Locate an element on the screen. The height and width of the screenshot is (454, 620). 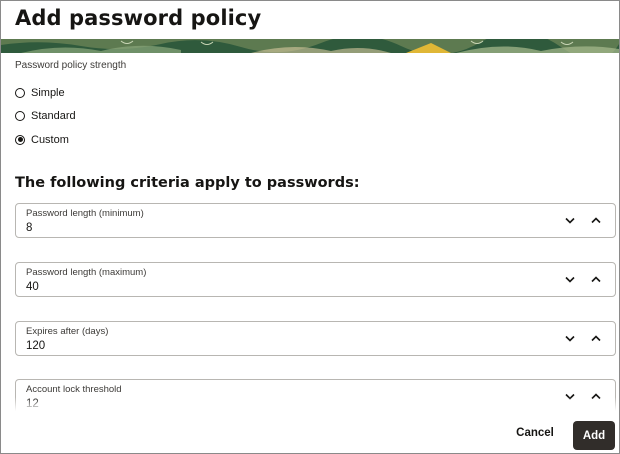
password-length-min-input is located at coordinates (286, 227).